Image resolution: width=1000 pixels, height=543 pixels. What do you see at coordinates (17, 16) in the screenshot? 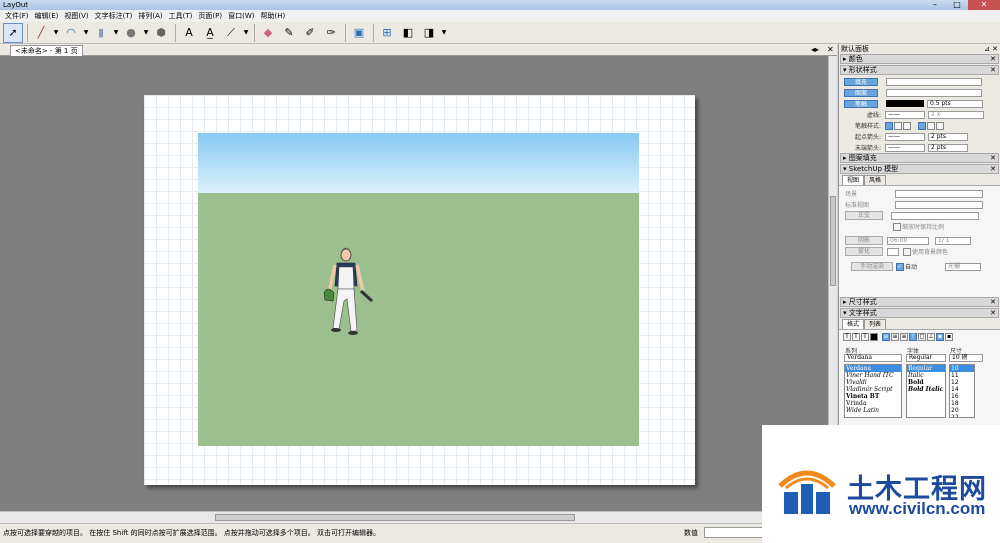
I see `menu-file: 文件(F)` at bounding box center [17, 16].